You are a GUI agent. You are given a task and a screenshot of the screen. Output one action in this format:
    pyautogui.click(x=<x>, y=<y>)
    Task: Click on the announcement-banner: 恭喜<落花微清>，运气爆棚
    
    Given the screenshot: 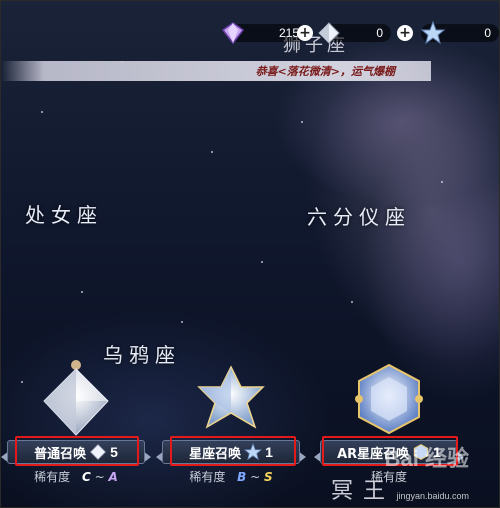 What is the action you would take?
    pyautogui.click(x=216, y=71)
    